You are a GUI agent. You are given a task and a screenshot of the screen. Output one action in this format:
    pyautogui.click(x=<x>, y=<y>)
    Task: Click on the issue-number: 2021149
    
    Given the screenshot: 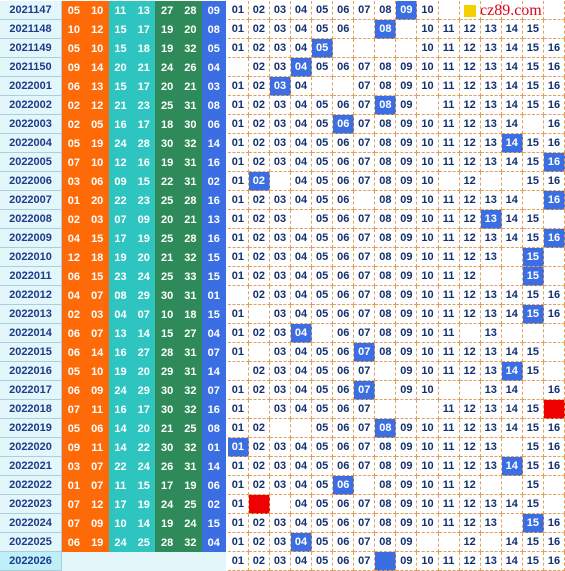 What is the action you would take?
    pyautogui.click(x=31, y=48)
    